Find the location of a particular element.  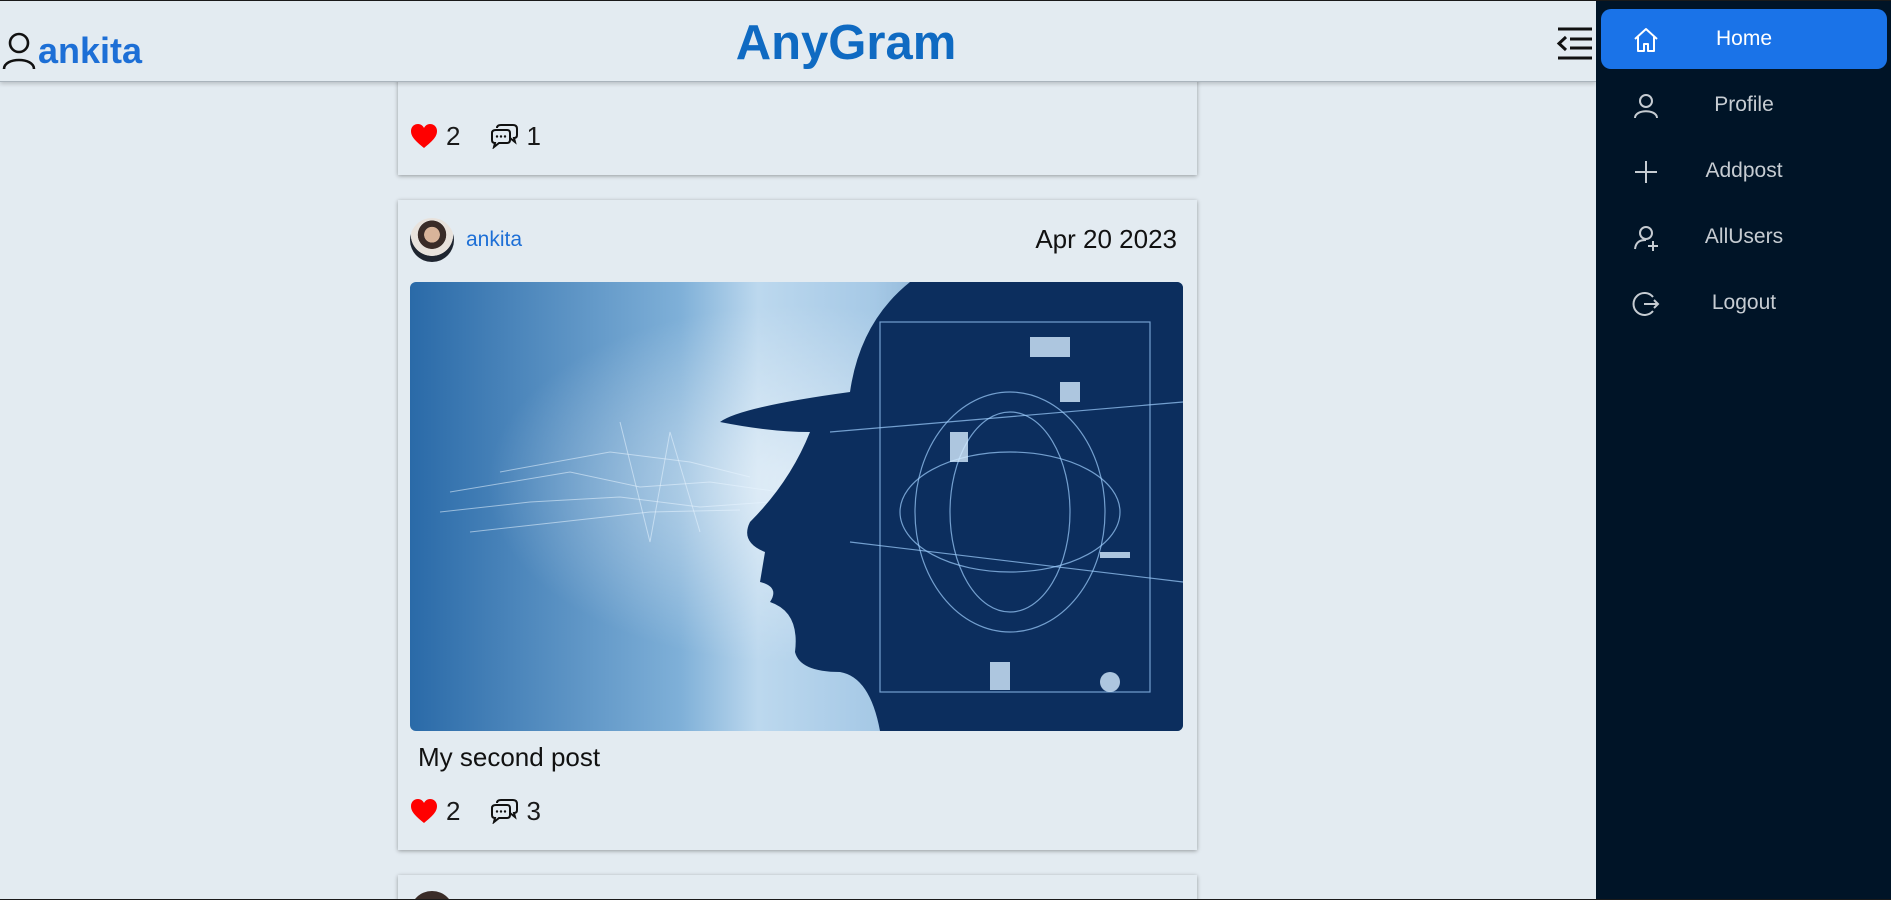

post-author-link: ankita is located at coordinates (494, 240).